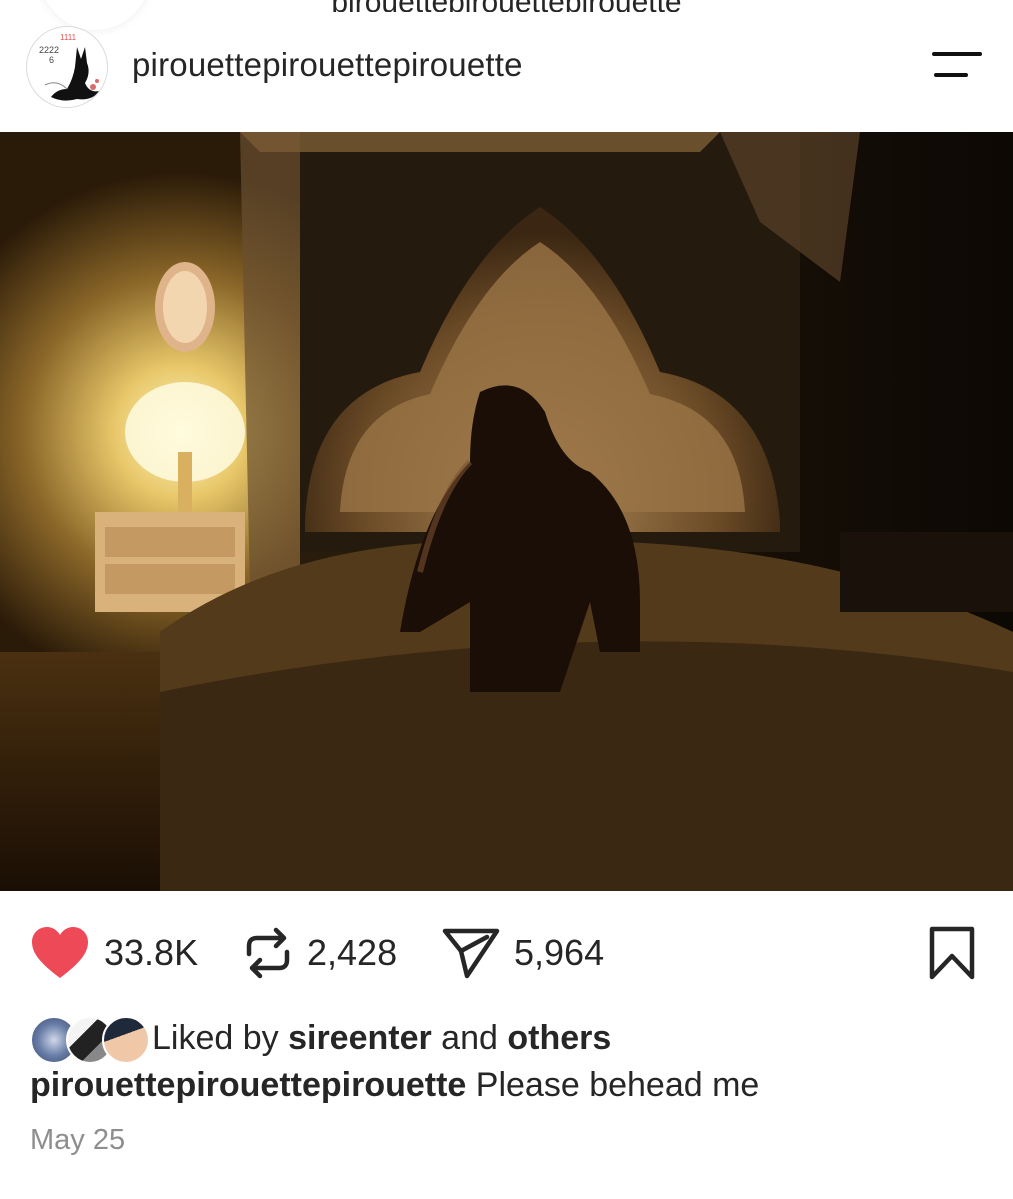 The image size is (1013, 1199). What do you see at coordinates (327, 65) in the screenshot?
I see `post-username: pirouettepirouettepirouette` at bounding box center [327, 65].